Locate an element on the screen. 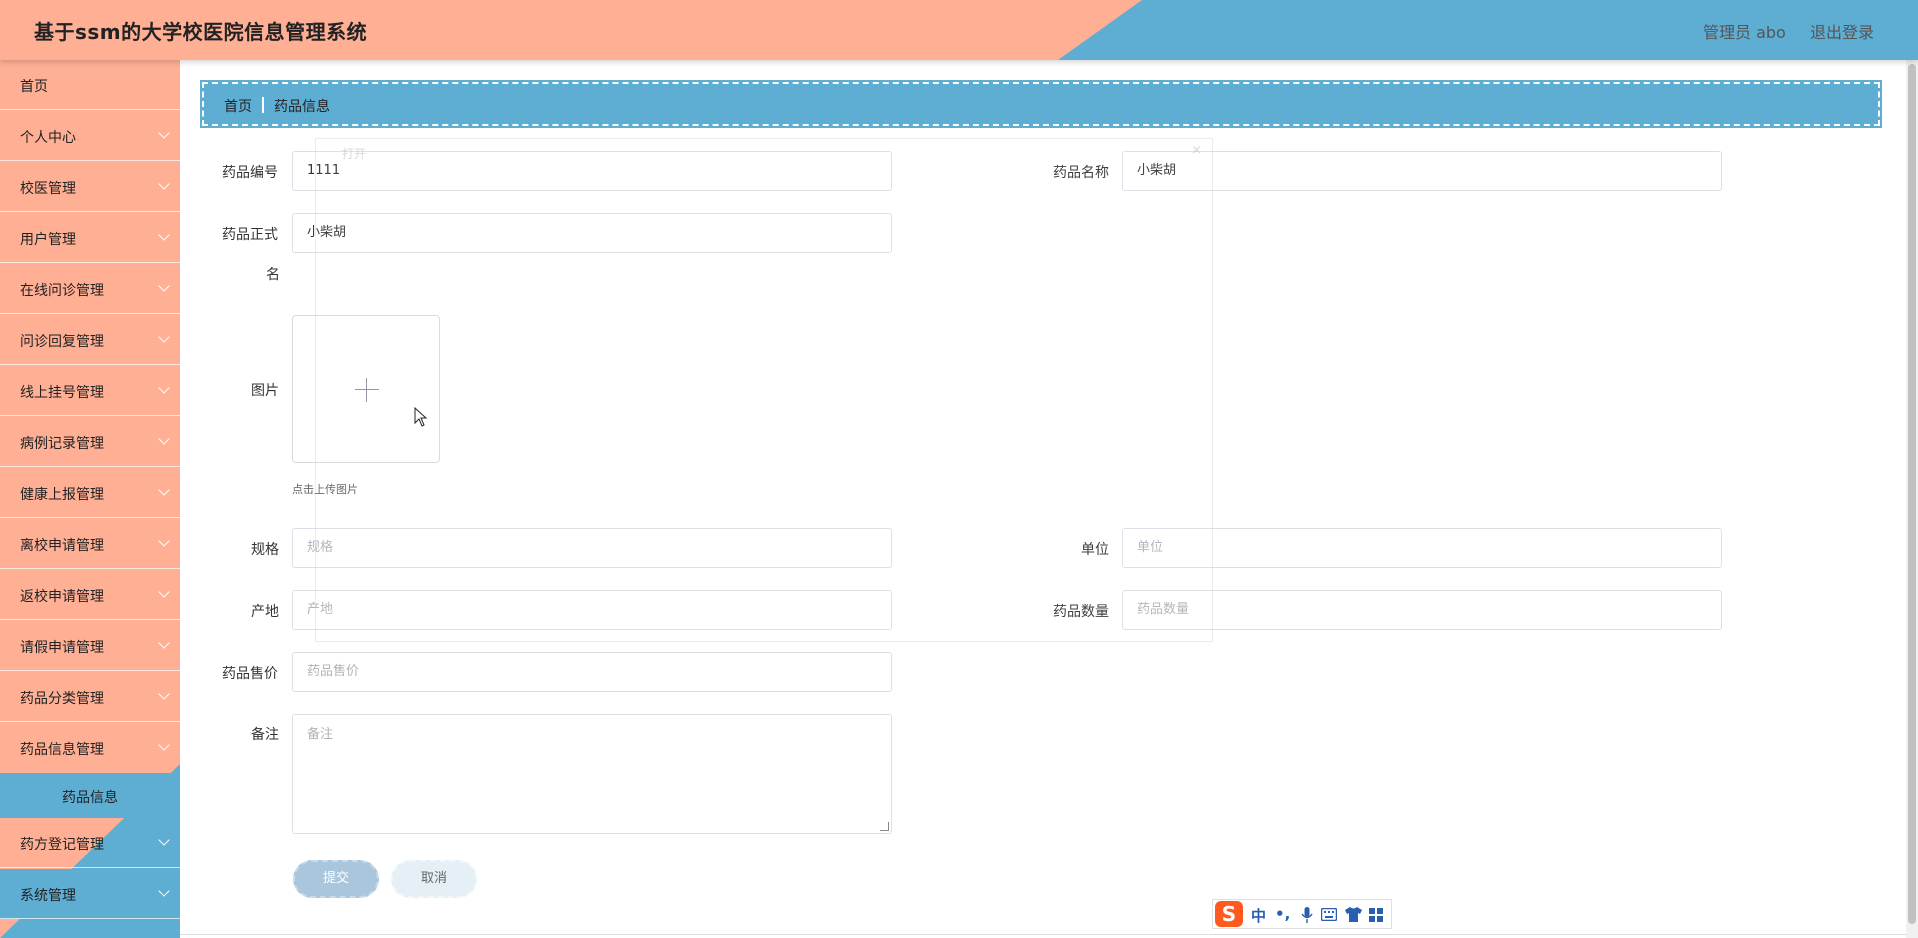  sidebar-item-label: 健康上报管理 is located at coordinates (62, 495).